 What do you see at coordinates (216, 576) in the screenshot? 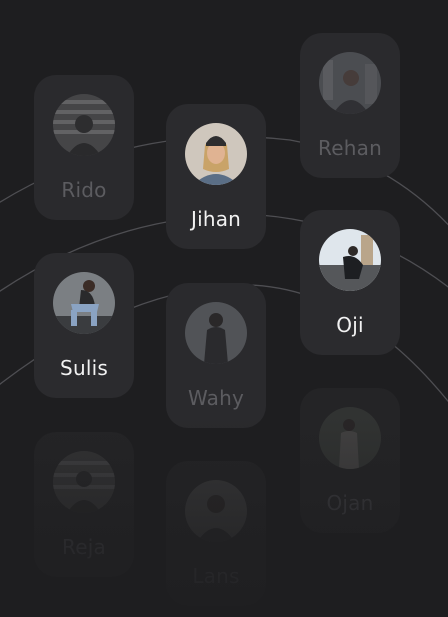
I see `contact-name: Lans` at bounding box center [216, 576].